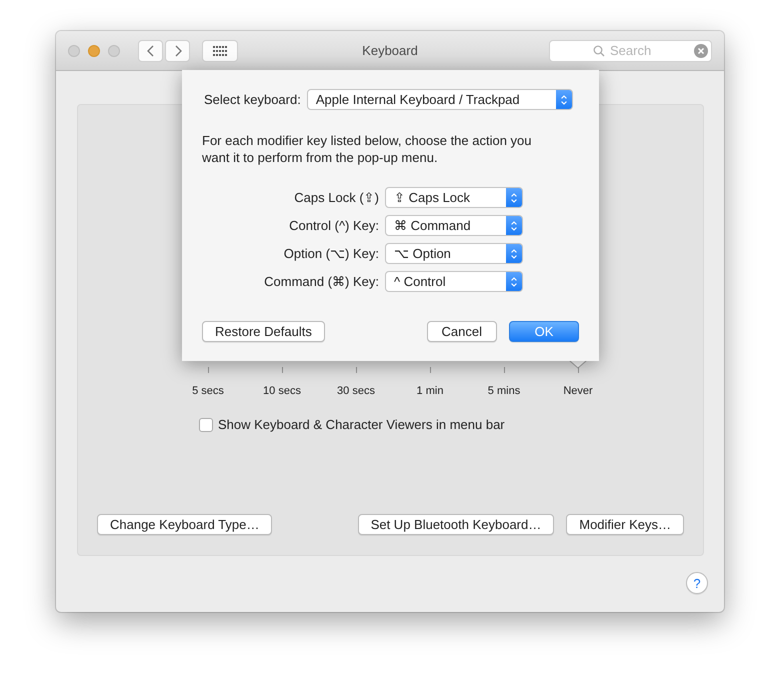  I want to click on chevron-right-icon, so click(178, 50).